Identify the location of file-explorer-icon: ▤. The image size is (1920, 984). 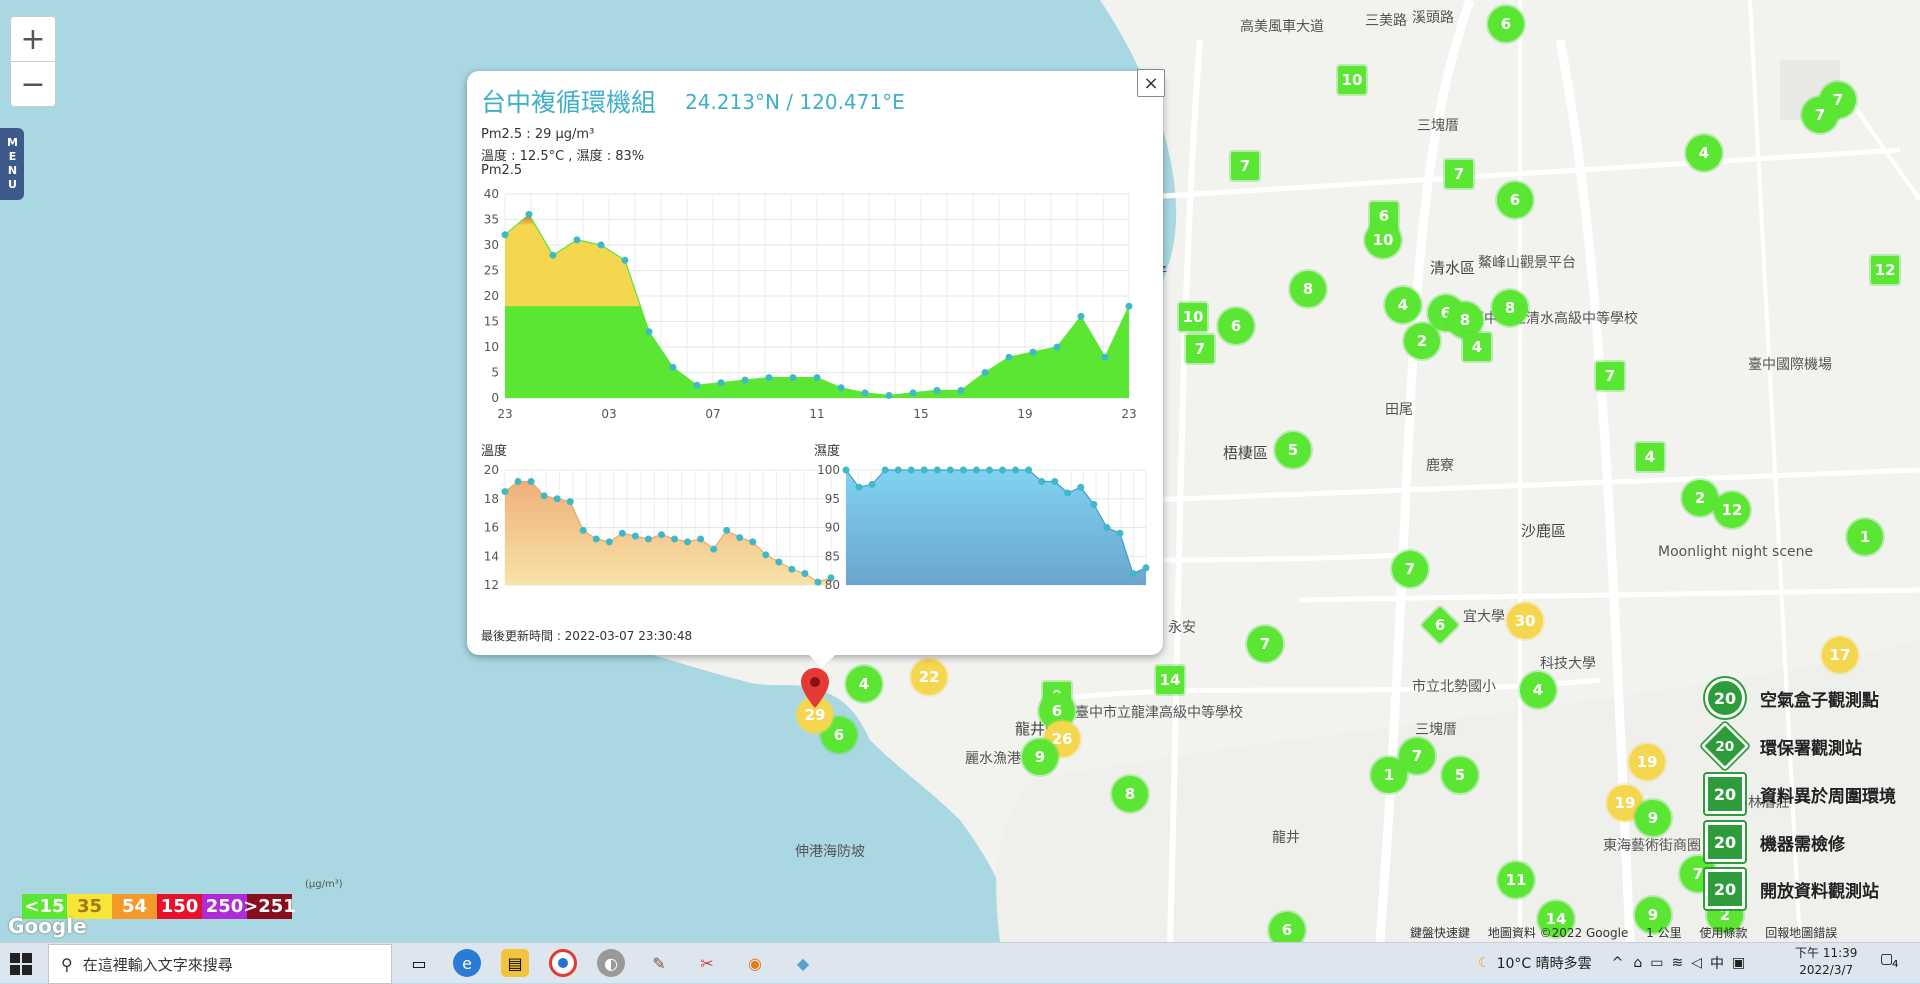
(515, 963).